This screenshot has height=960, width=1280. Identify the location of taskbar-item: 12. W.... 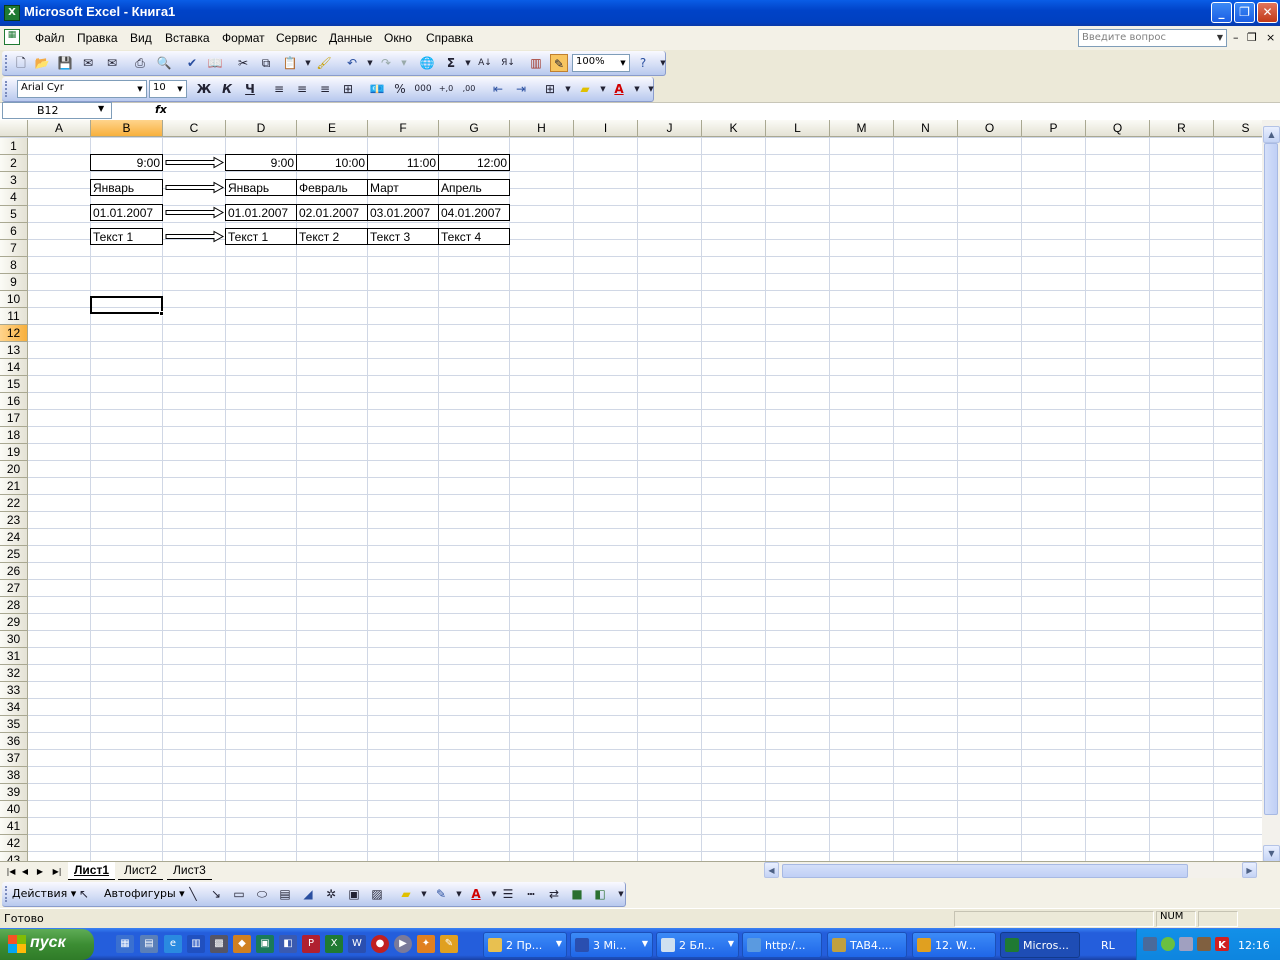
(954, 945).